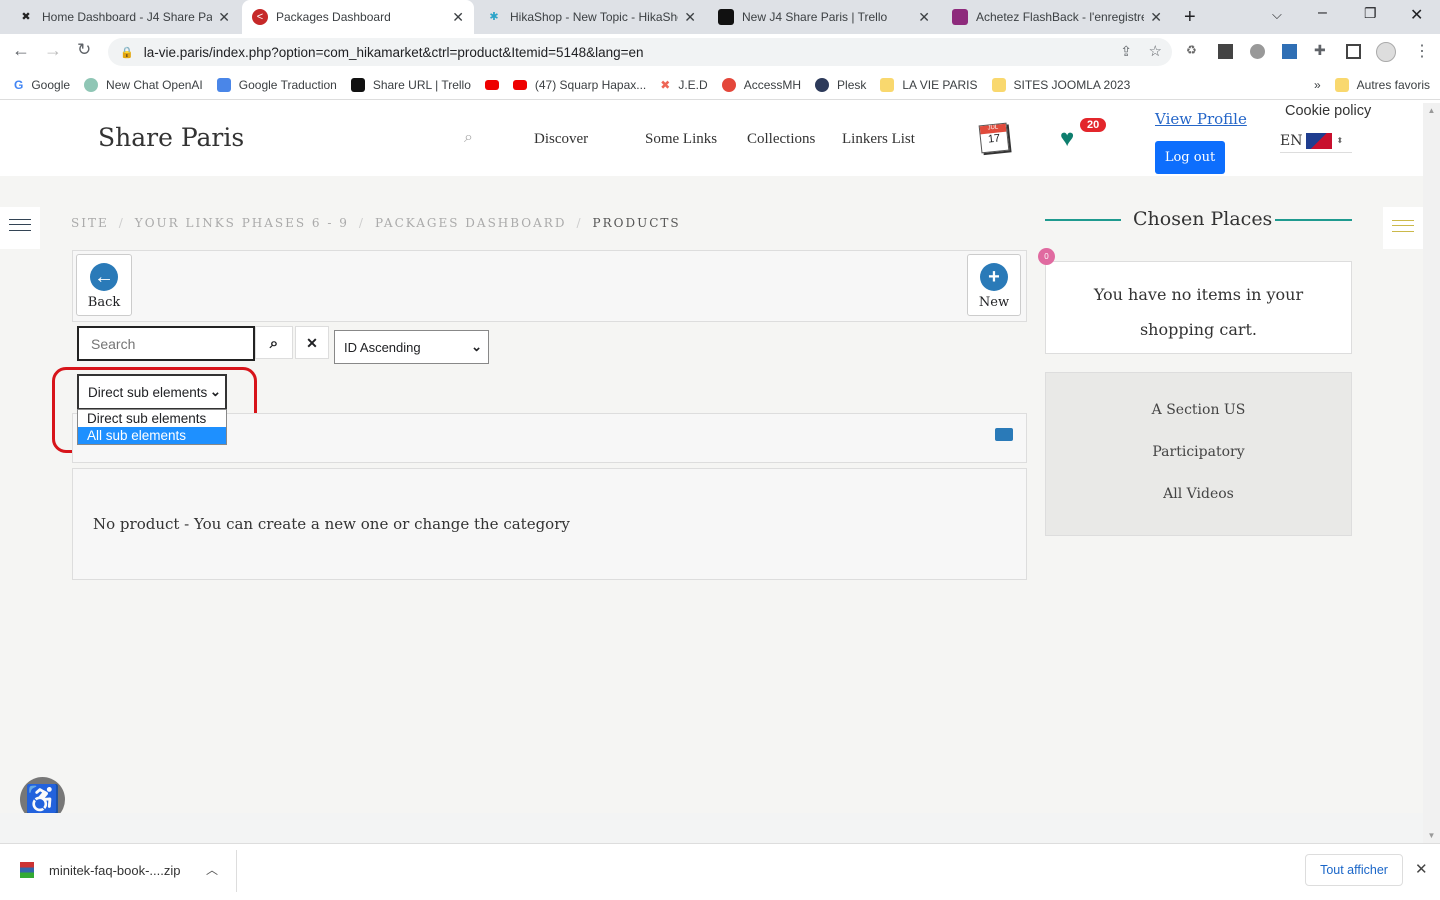 This screenshot has width=1440, height=900. What do you see at coordinates (1060, 84) in the screenshot?
I see `bookmark-folder-sites-joomla: SITES JOOMLA 2023` at bounding box center [1060, 84].